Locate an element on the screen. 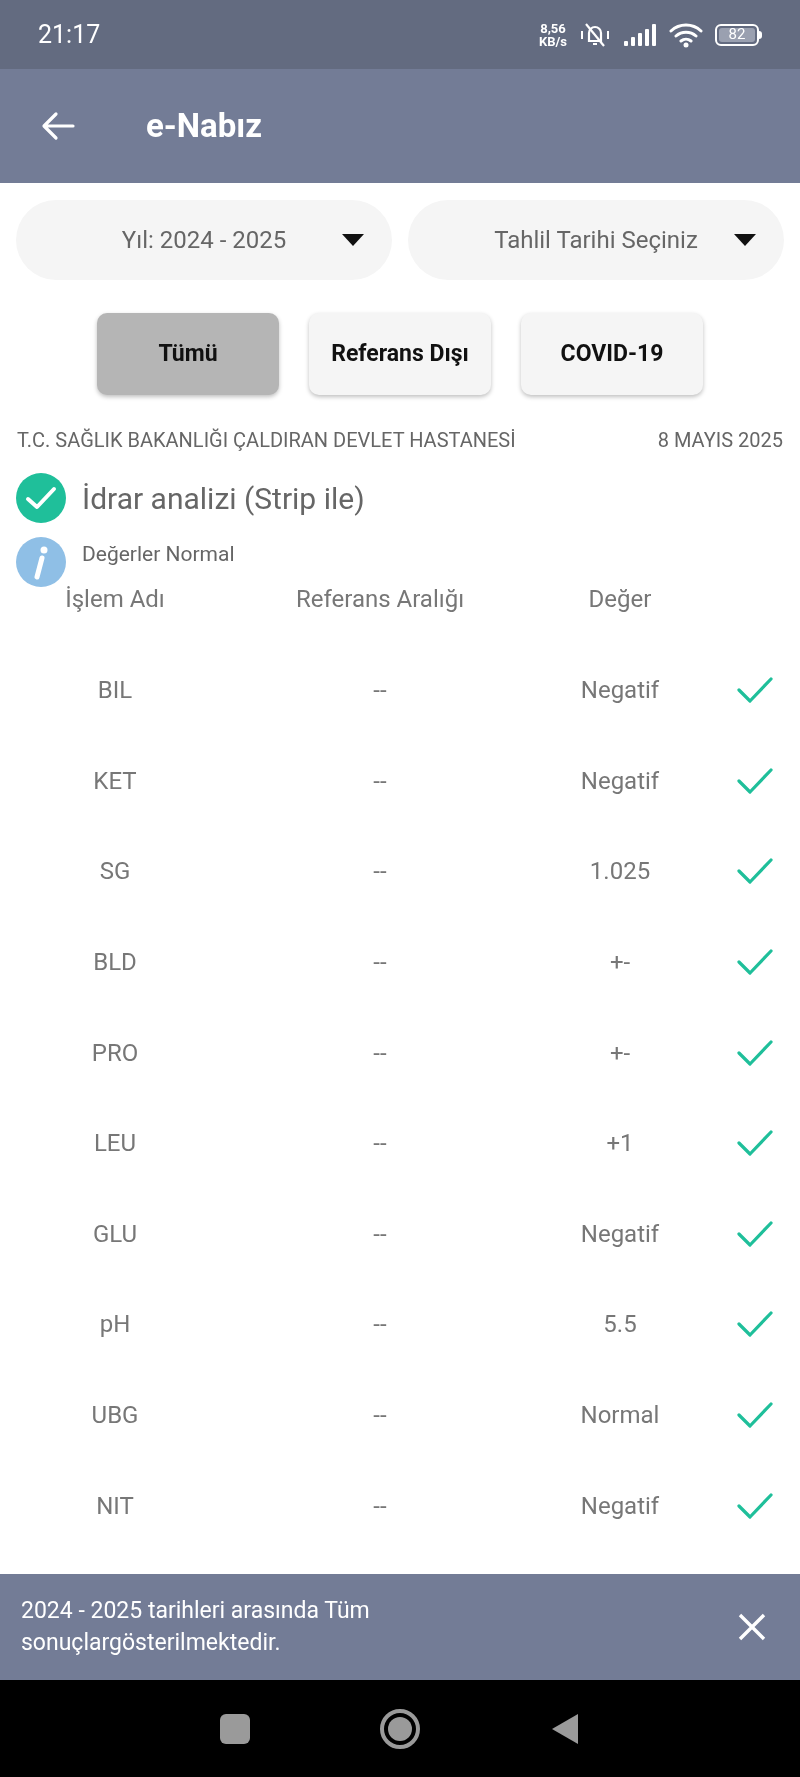  column-header: Referans Aralığı is located at coordinates (380, 599).